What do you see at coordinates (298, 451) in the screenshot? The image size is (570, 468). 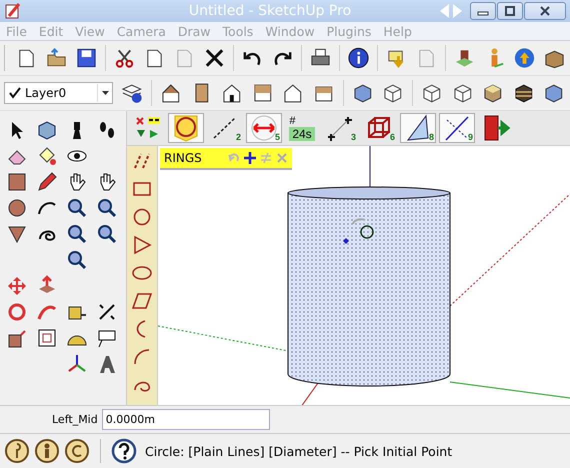 I see `status-message: Circle: [Plain Lines] [Diameter] -- Pick Initial Point` at bounding box center [298, 451].